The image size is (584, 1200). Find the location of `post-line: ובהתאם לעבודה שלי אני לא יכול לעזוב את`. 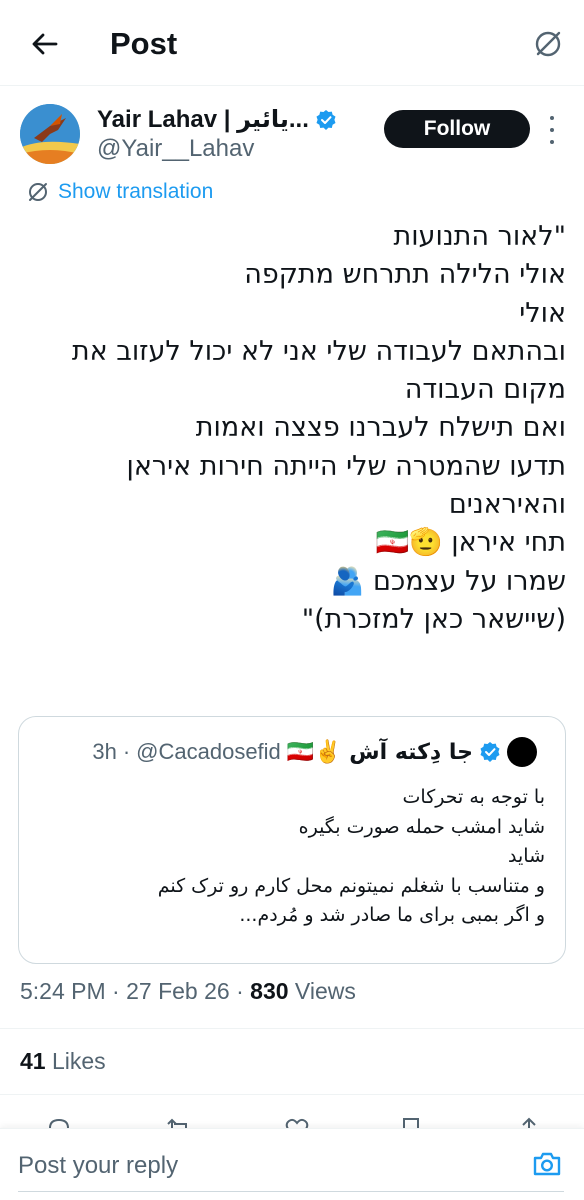

post-line: ובהתאם לעבודה שלי אני לא יכול לעזוב את is located at coordinates (318, 351).